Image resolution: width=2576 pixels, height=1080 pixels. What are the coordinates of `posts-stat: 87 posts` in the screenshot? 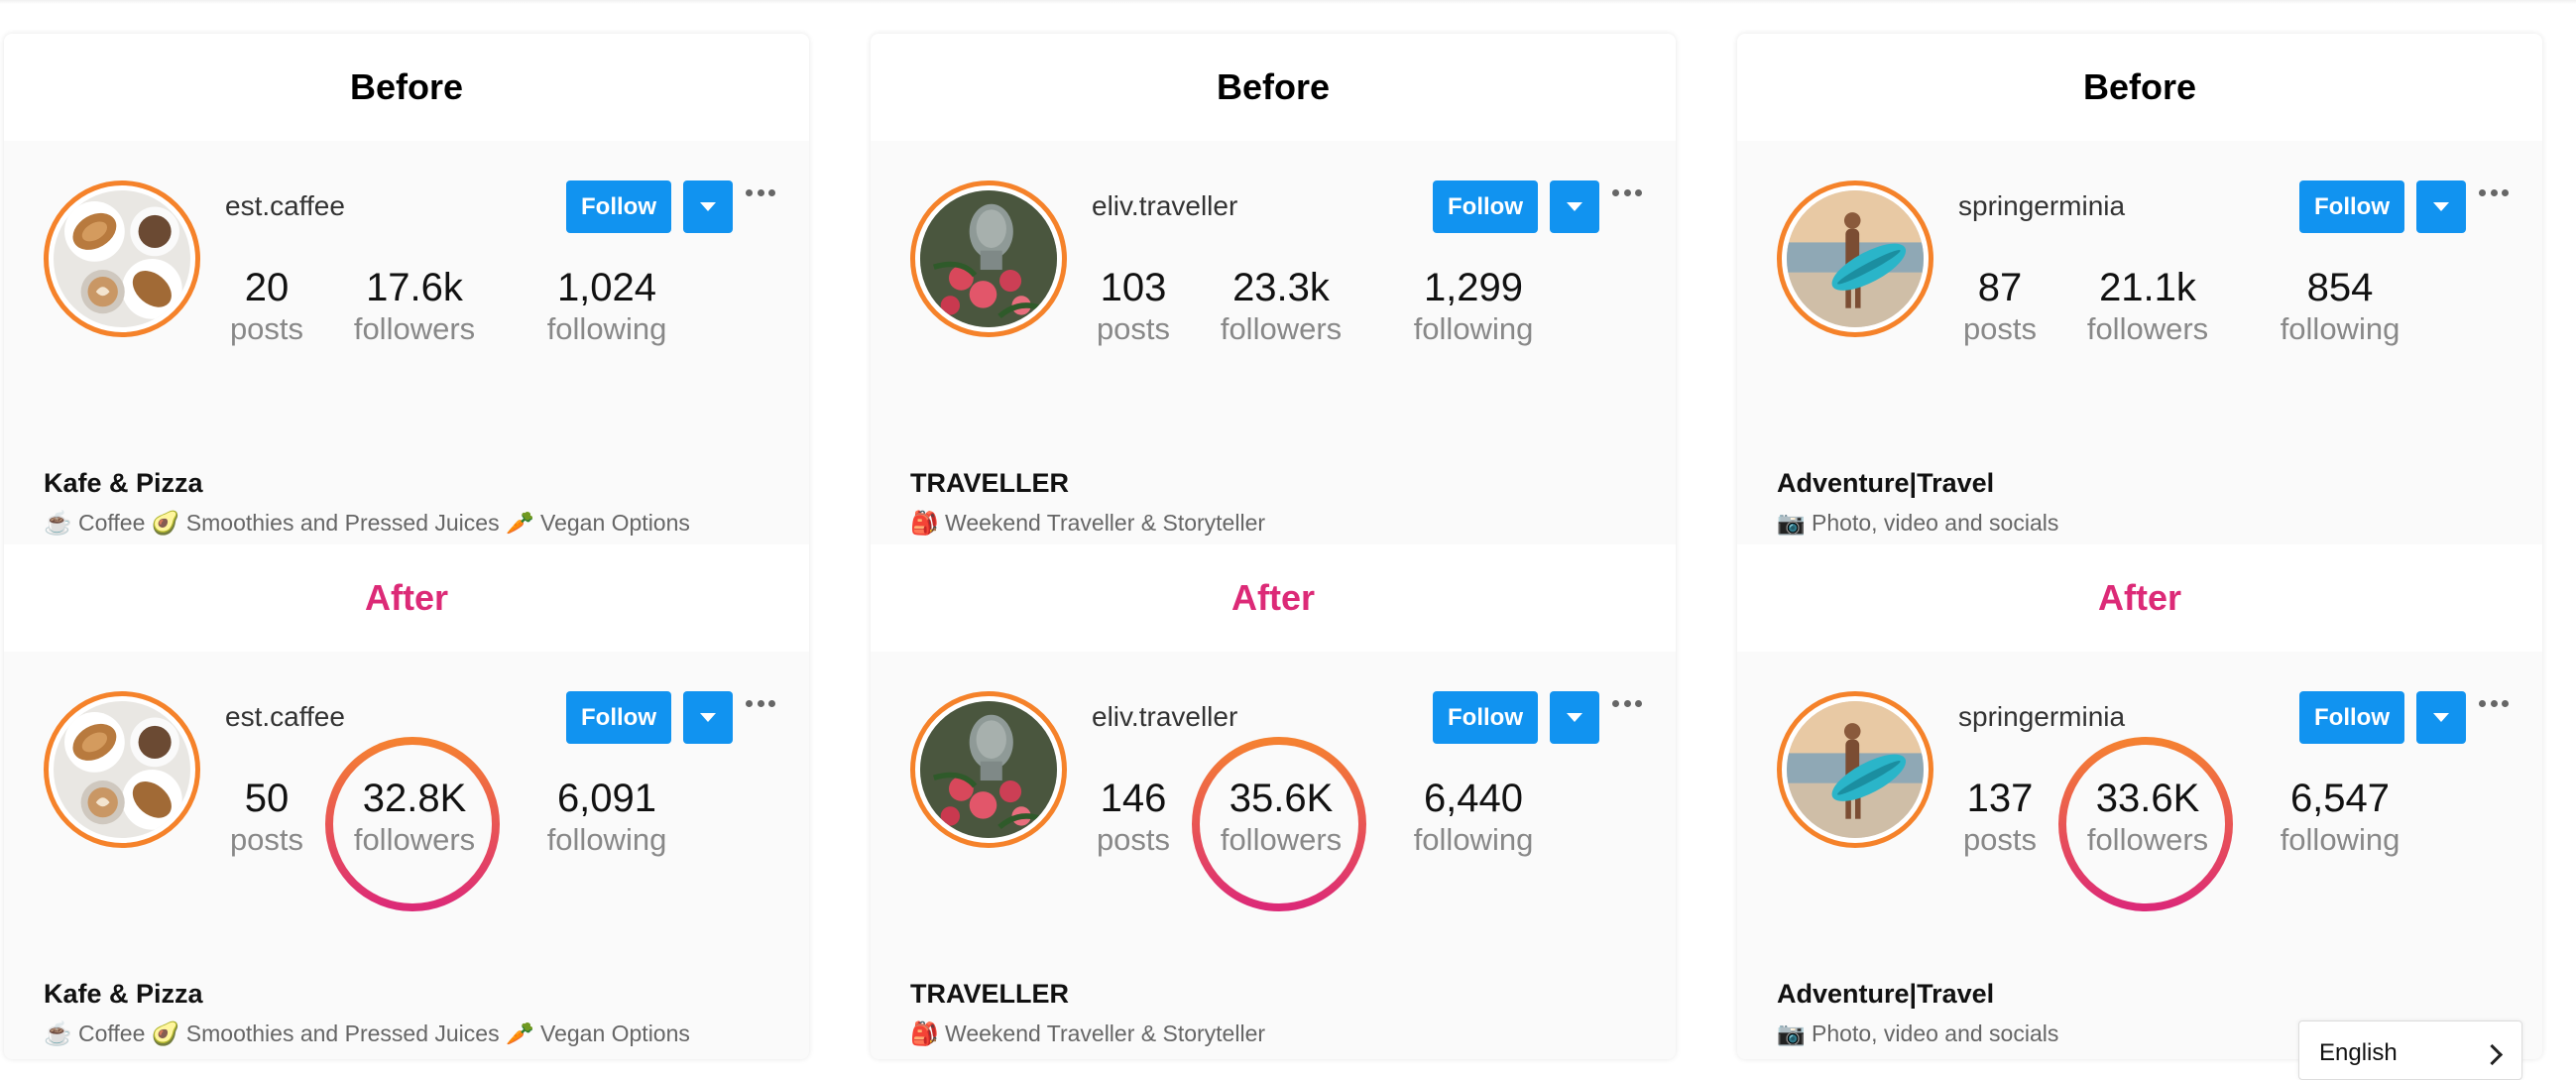 It's located at (2000, 307).